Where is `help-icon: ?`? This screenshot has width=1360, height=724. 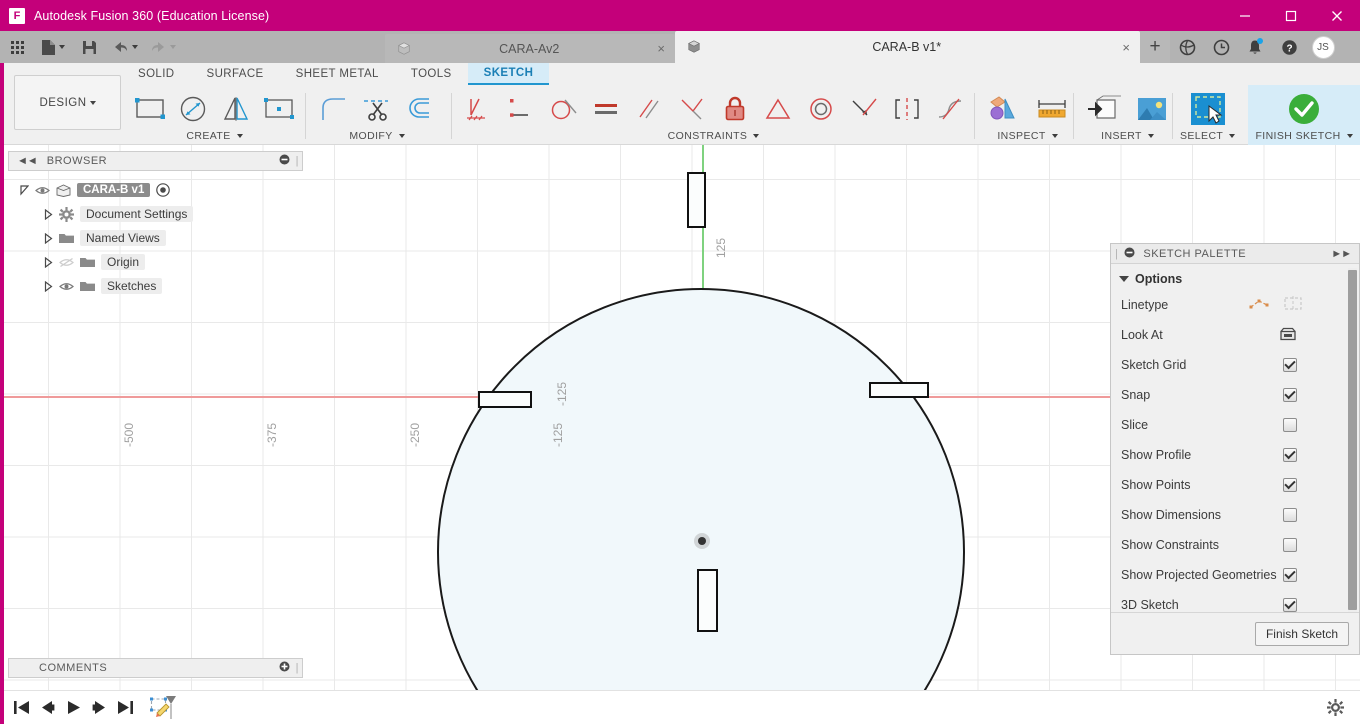 help-icon: ? is located at coordinates (1289, 47).